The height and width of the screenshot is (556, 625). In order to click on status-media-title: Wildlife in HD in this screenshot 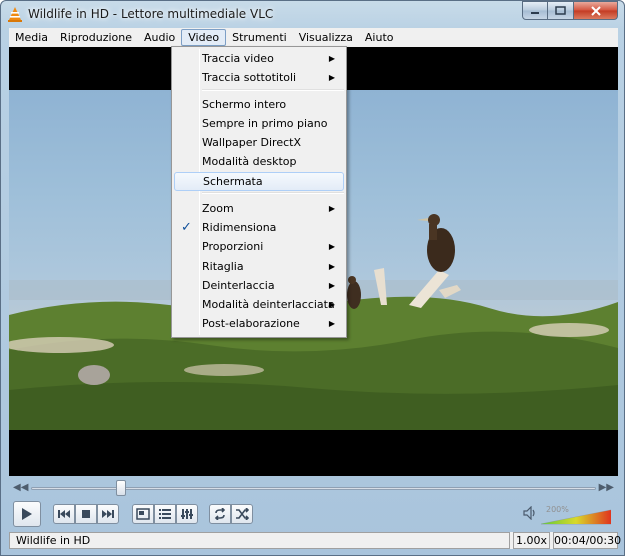, I will do `click(259, 540)`.